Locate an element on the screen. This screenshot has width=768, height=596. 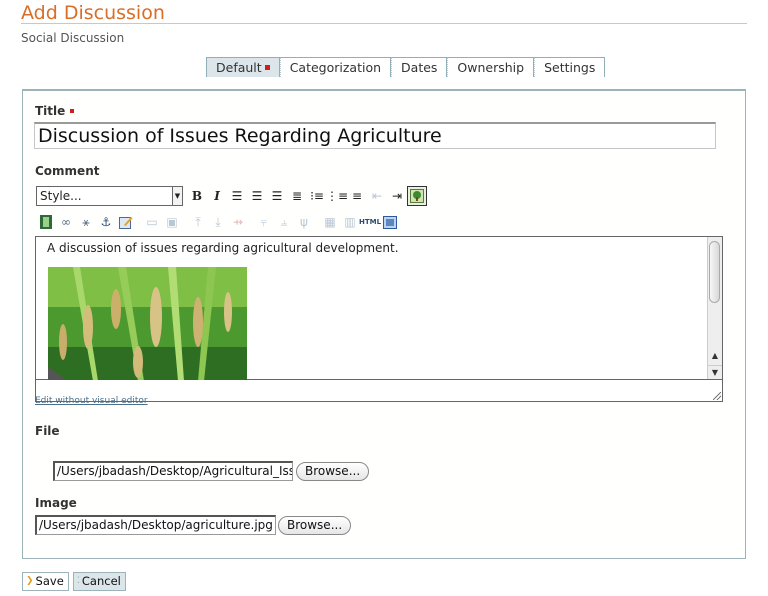
editor-toolbar-row1: Style... ▼ B I ☰ ☰ ☰ ≣ ⁝≡ ⋮≡ ≡ ⇤ ⇥ is located at coordinates (231, 196).